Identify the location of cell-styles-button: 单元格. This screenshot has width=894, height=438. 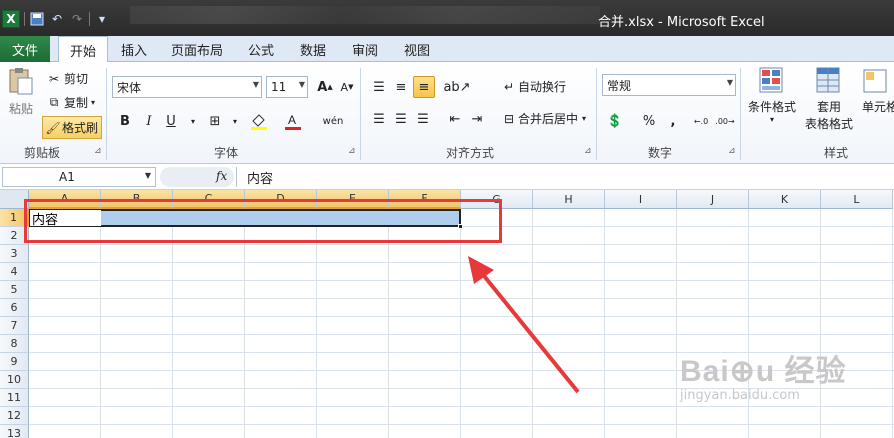
(878, 90).